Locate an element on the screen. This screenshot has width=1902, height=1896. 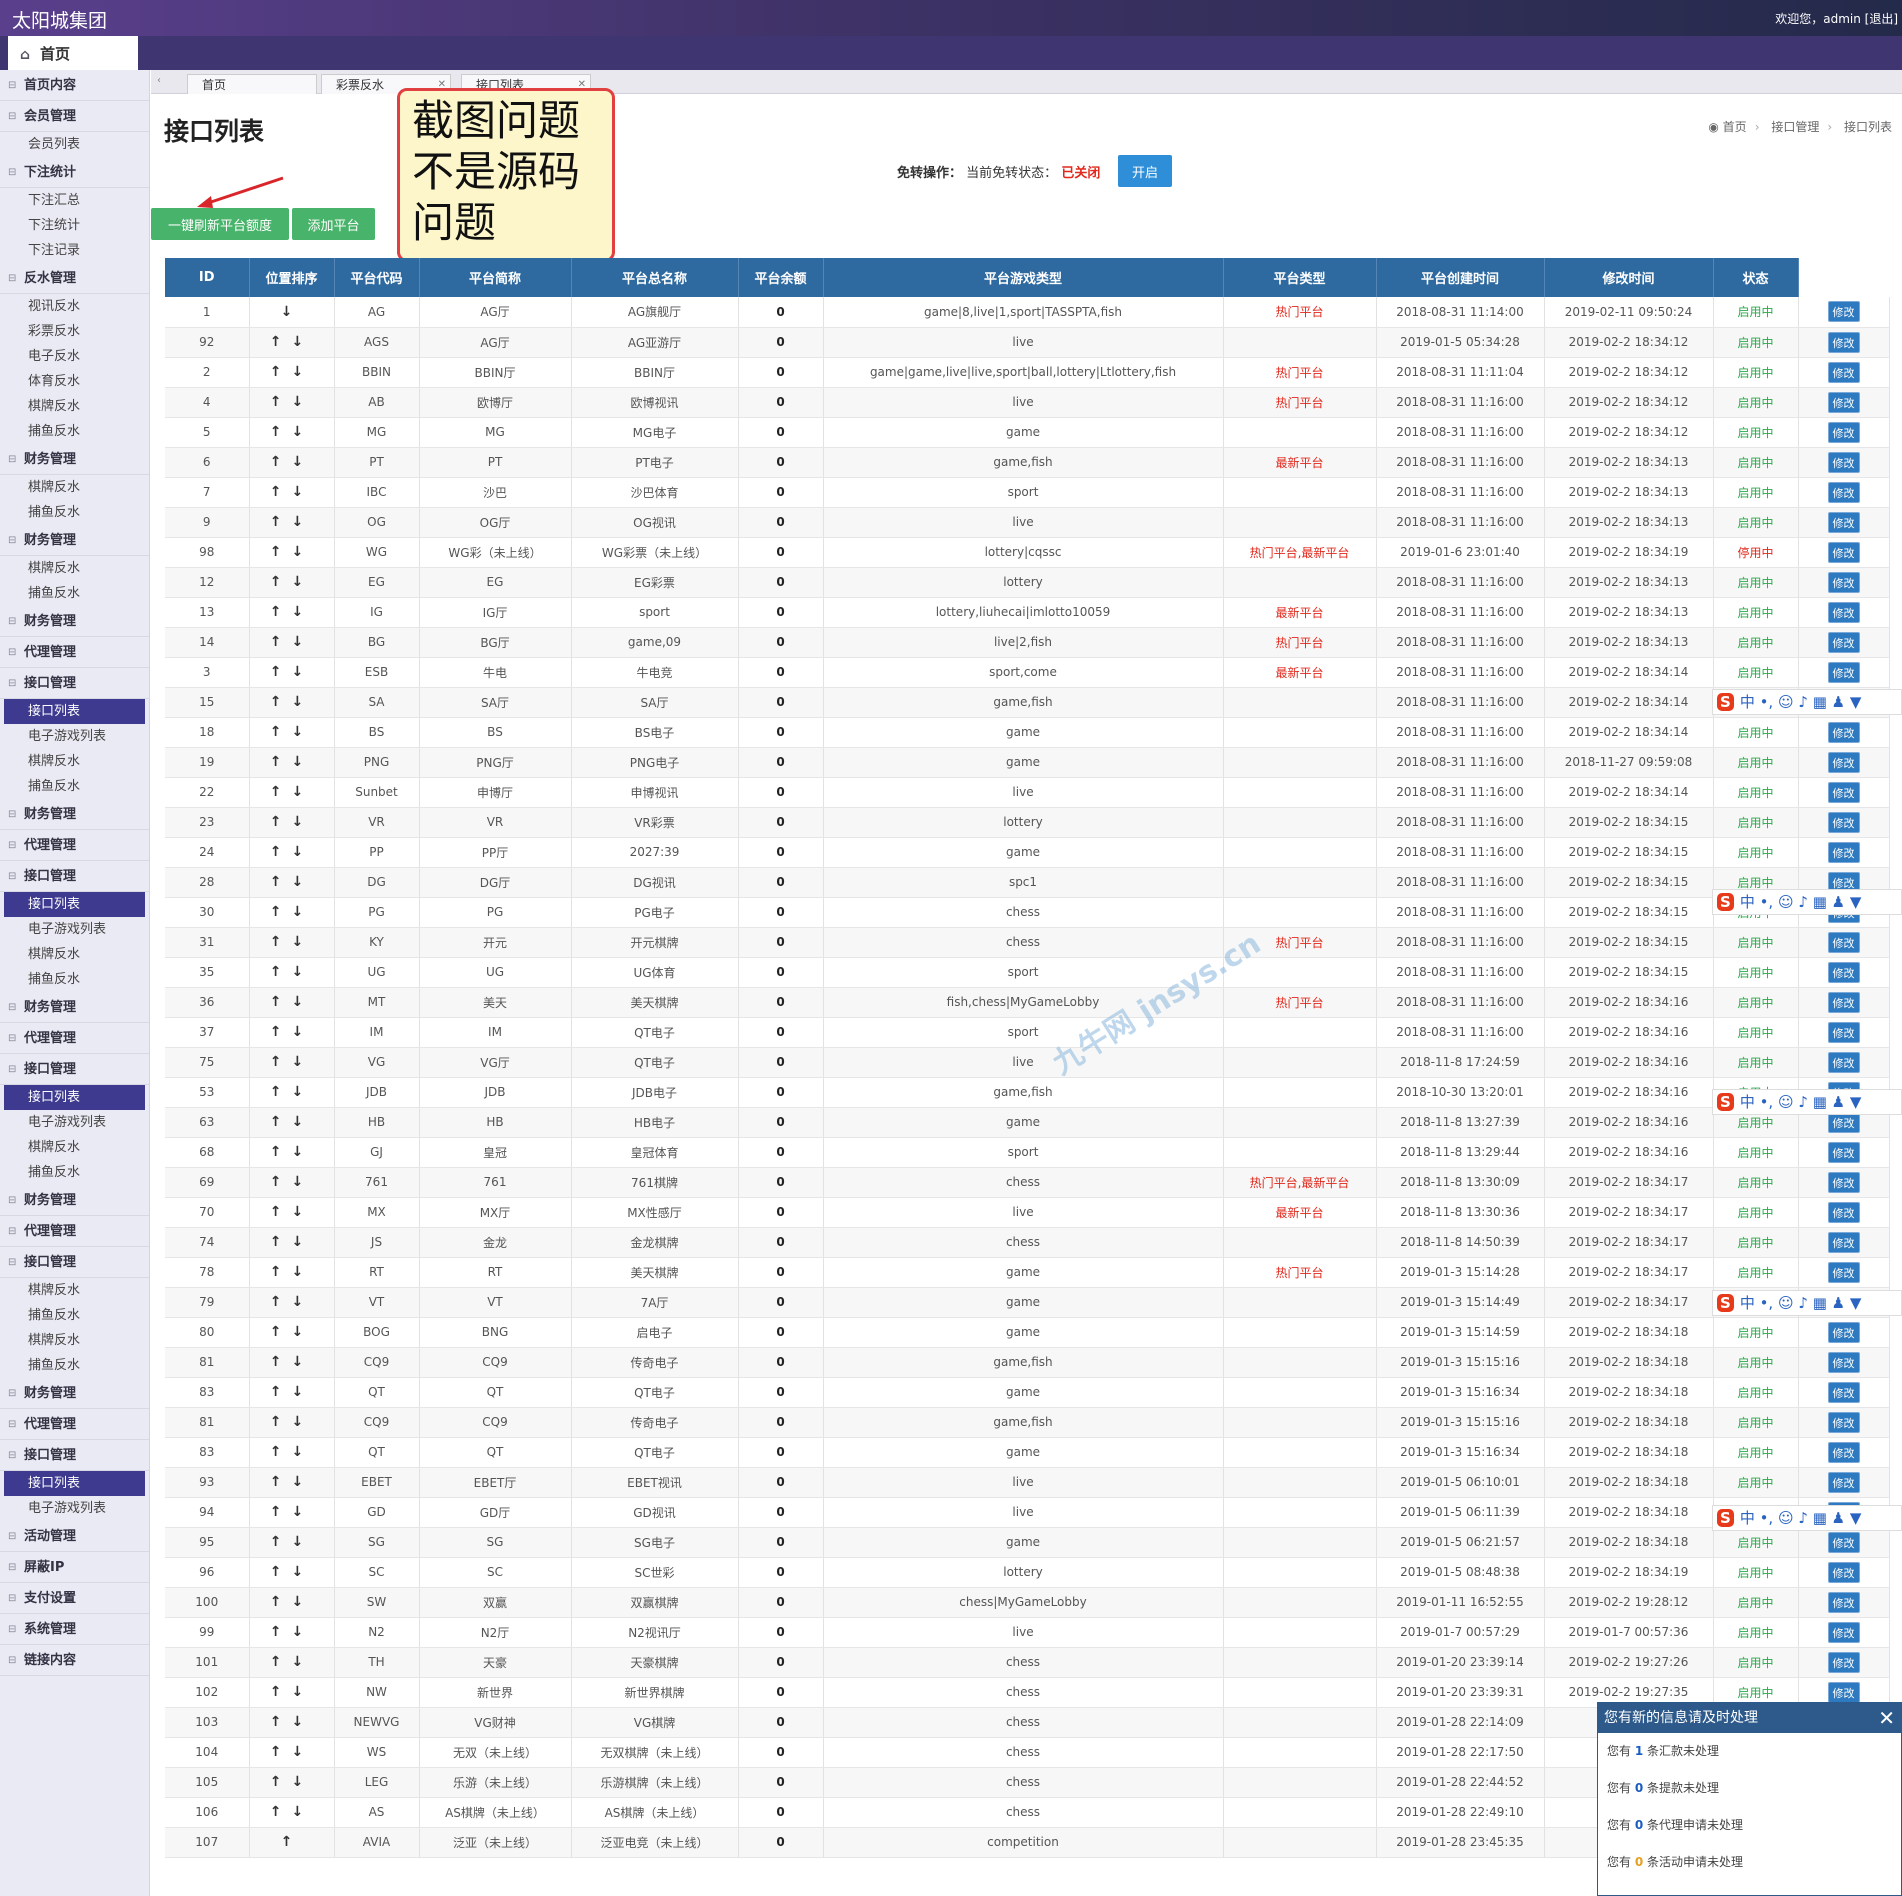
sidebar-group: 首页内容 is located at coordinates (74, 85).